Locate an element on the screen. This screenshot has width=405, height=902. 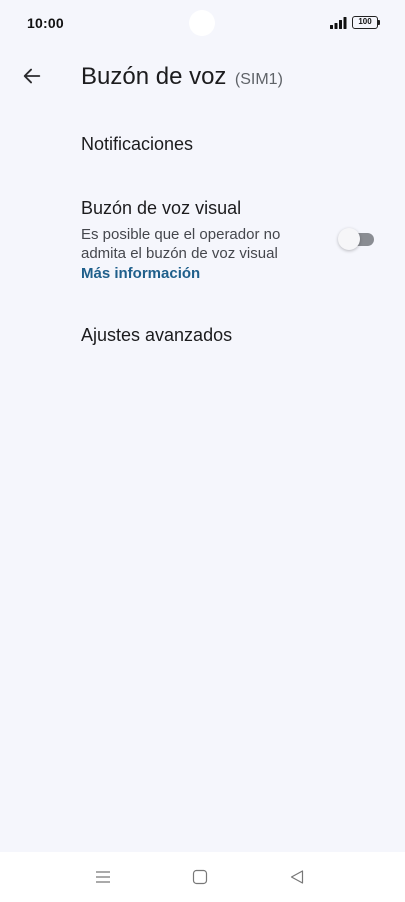
visual-voicemail-toggle is located at coordinates (357, 239).